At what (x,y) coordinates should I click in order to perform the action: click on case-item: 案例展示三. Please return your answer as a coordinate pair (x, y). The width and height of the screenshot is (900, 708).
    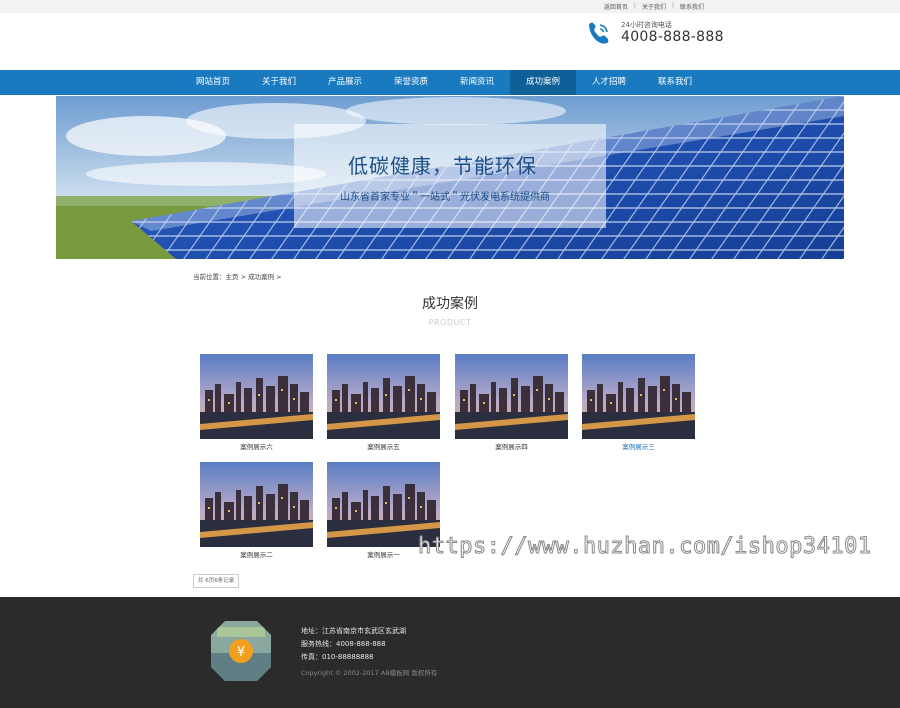
    Looking at the image, I should click on (638, 402).